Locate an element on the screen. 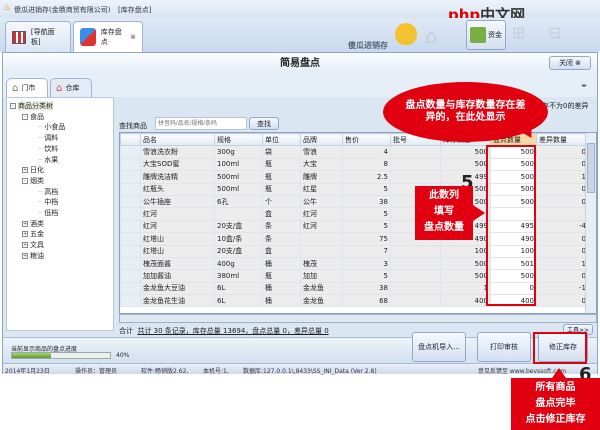 The height and width of the screenshot is (430, 600). table-cell: 6孔 is located at coordinates (238, 201).